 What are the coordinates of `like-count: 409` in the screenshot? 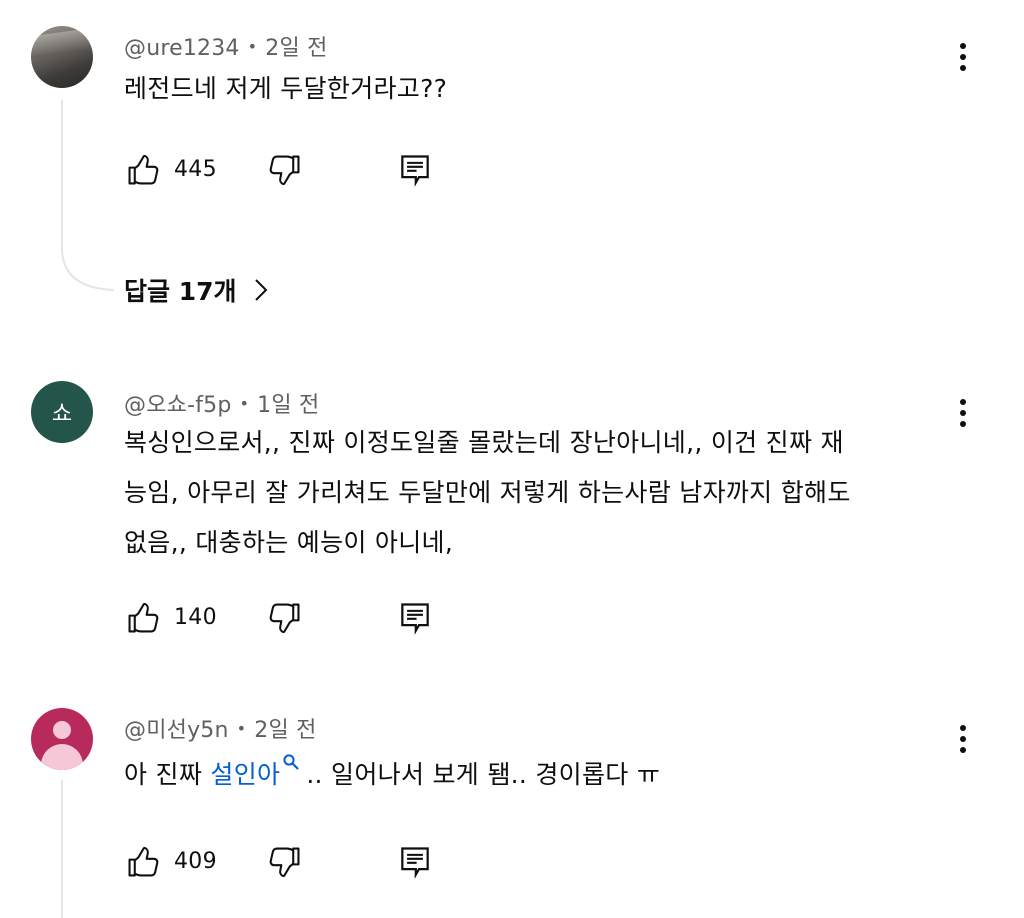 It's located at (195, 861).